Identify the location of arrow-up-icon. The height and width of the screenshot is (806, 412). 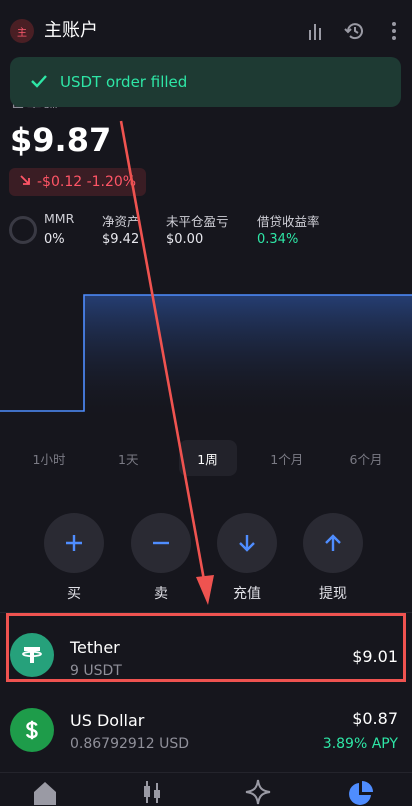
(333, 542).